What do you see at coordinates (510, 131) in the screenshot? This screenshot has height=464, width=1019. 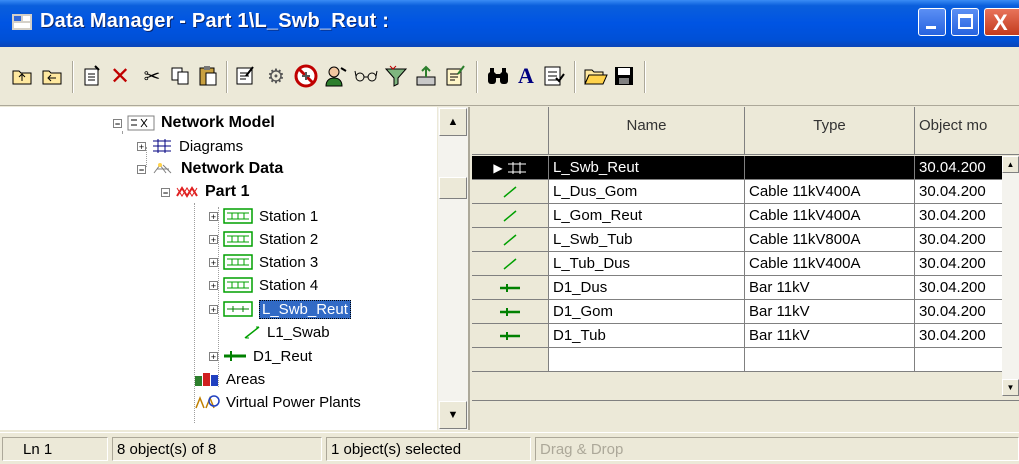 I see `column-header-marker` at bounding box center [510, 131].